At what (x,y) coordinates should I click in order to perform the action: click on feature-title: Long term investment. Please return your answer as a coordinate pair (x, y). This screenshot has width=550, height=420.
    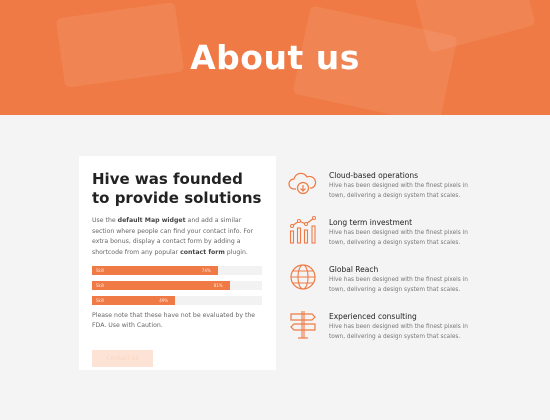
    Looking at the image, I should click on (371, 222).